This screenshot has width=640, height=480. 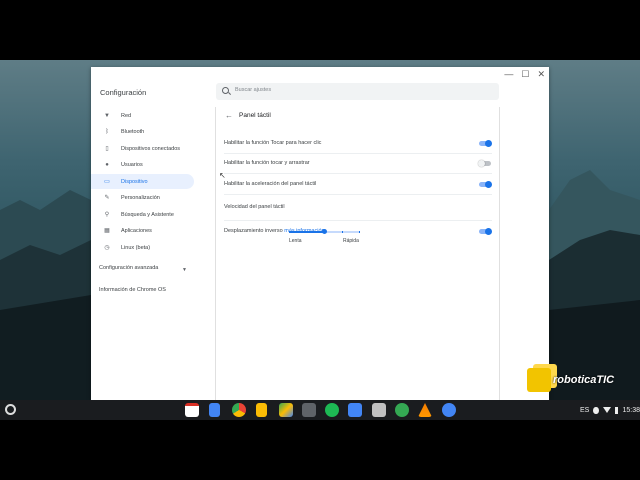 What do you see at coordinates (255, 115) in the screenshot?
I see `page-title: Panel táctil` at bounding box center [255, 115].